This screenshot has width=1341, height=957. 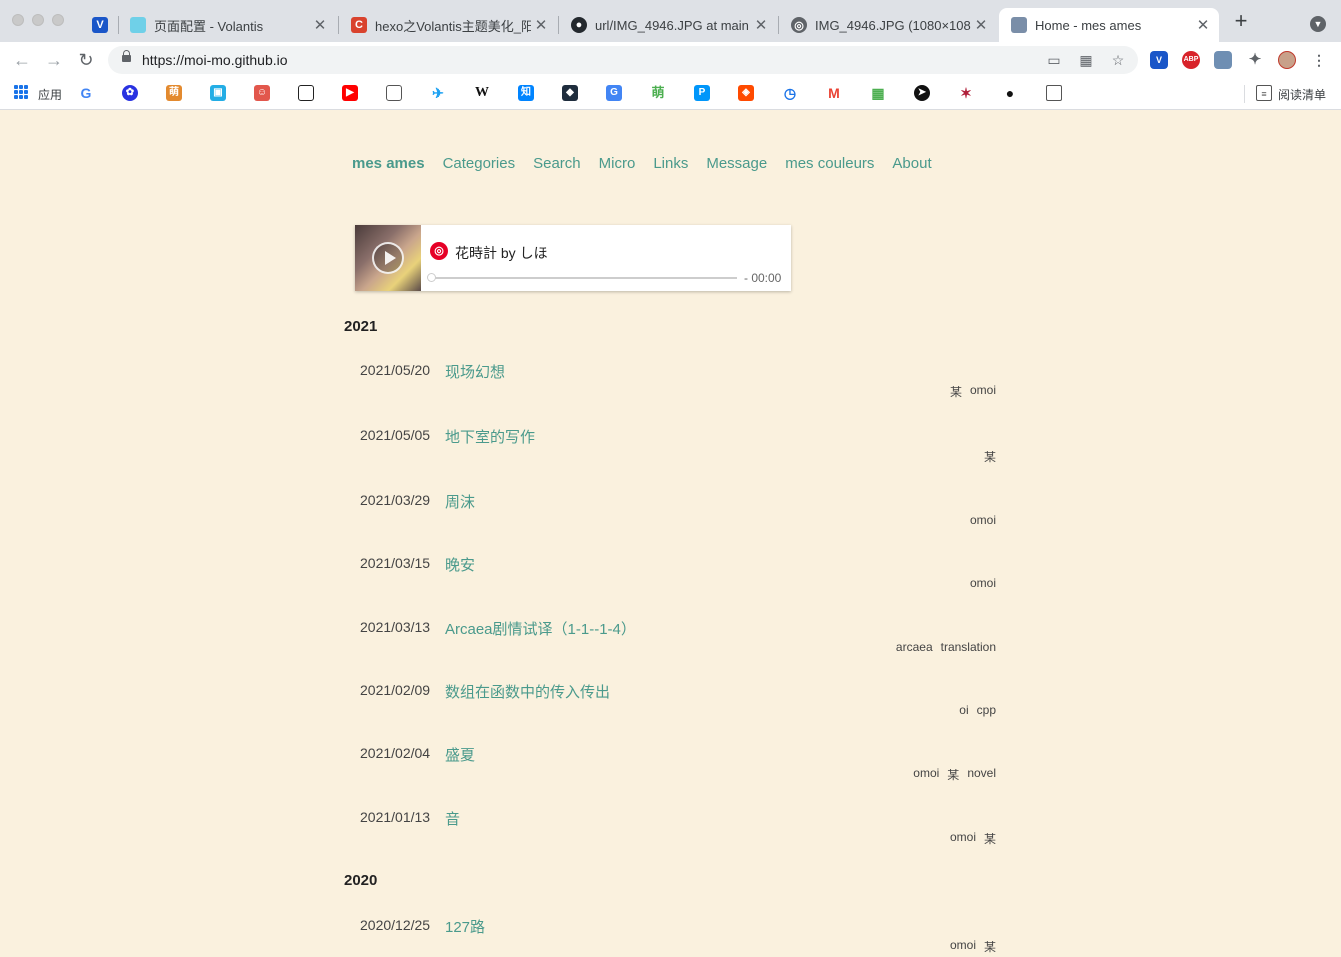 I want to click on nav-about: About, so click(x=911, y=163).